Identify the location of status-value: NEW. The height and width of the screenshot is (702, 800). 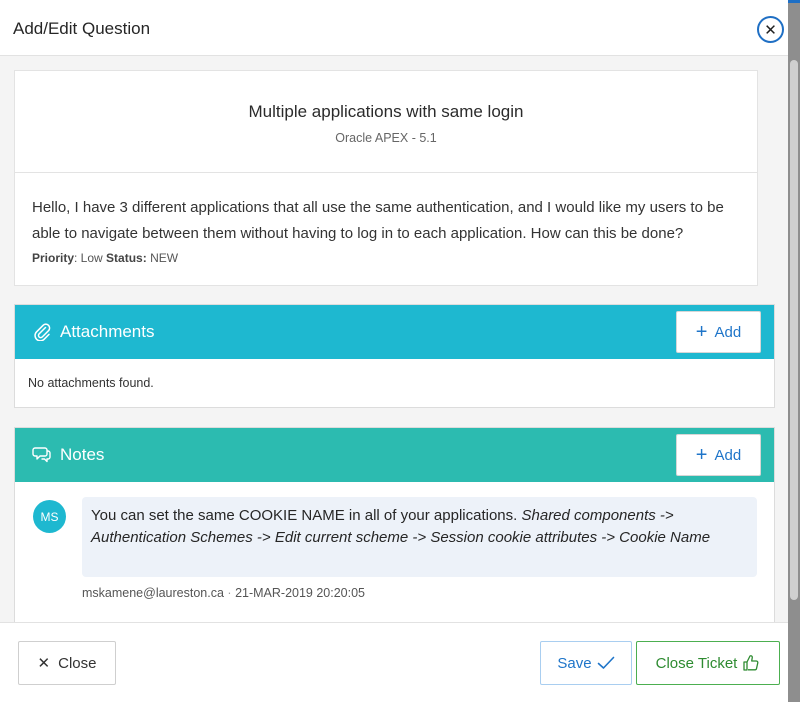
(164, 258).